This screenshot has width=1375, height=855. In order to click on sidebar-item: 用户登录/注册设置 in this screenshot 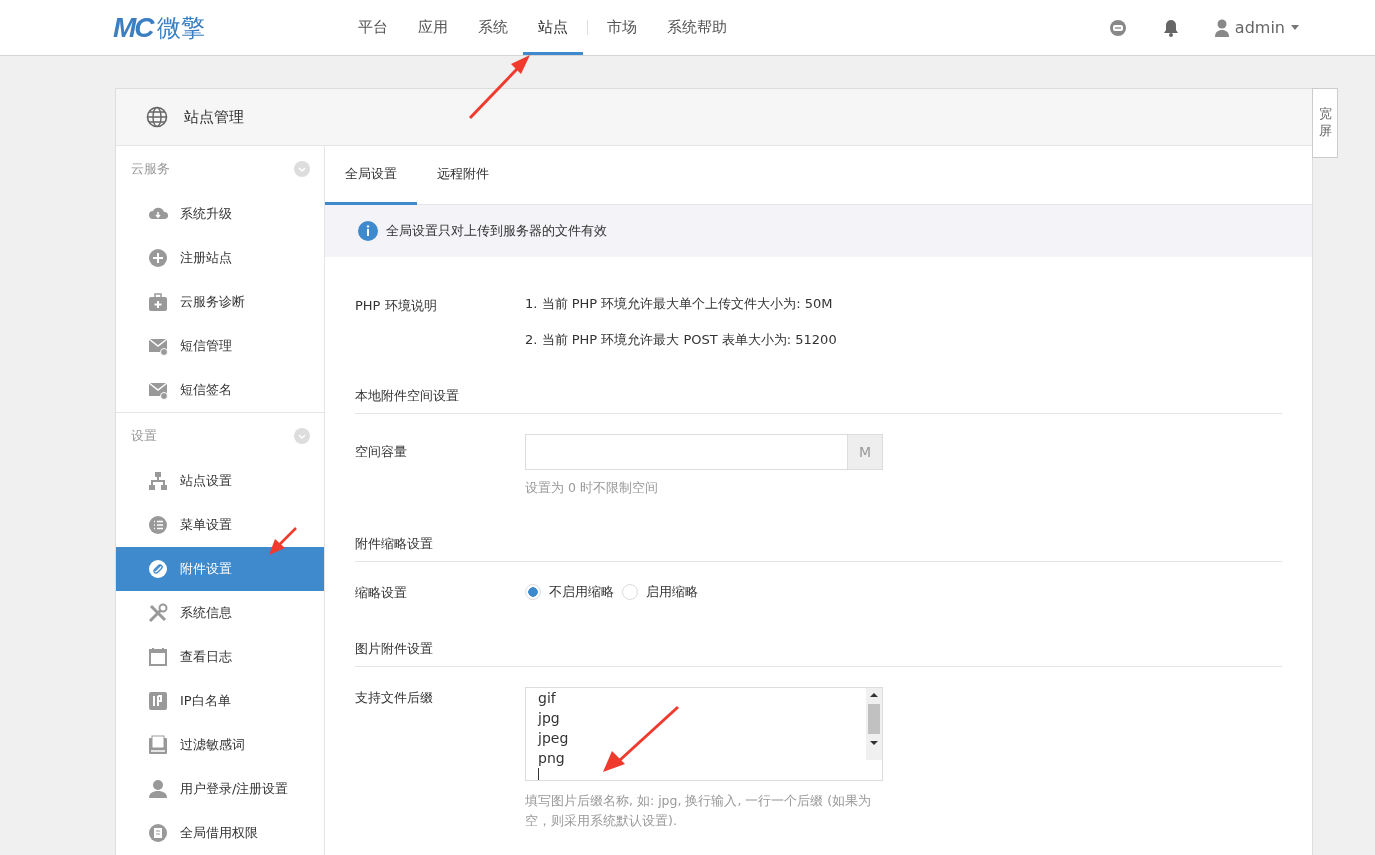, I will do `click(220, 789)`.